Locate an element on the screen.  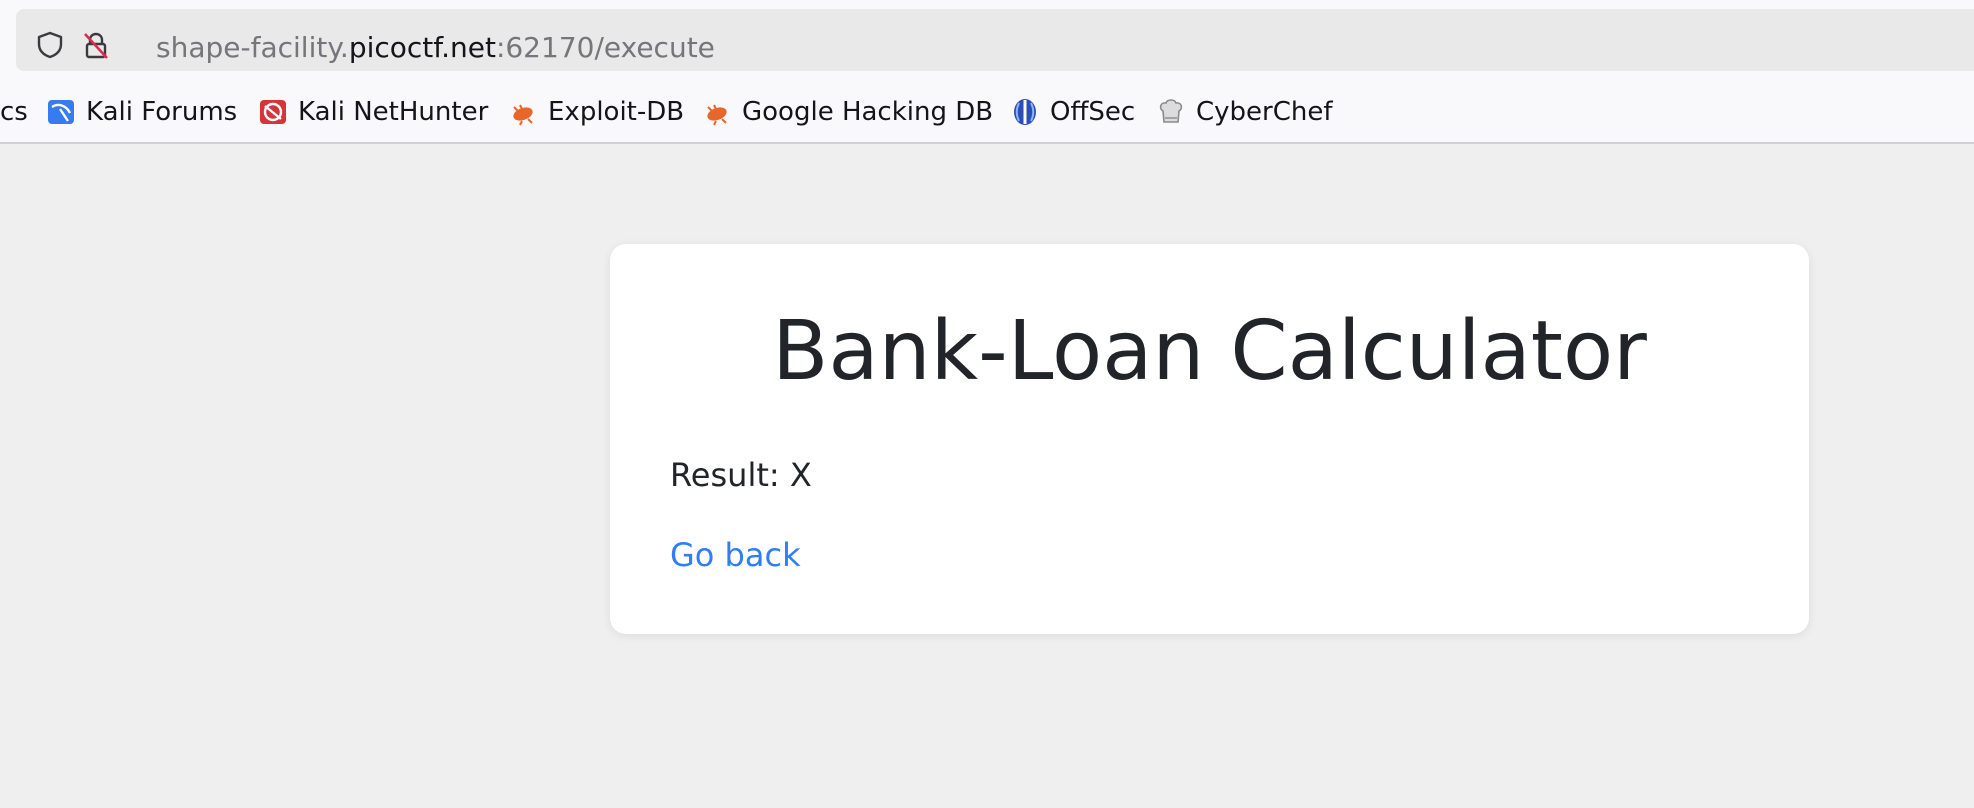
bookmark-offsec: OffSec is located at coordinates (1072, 112).